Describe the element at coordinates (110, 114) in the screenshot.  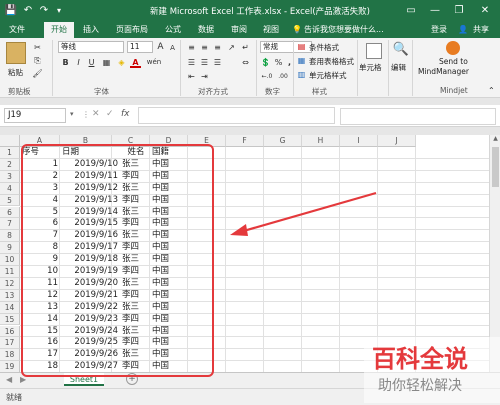
I see `enter-icon: ✓` at that location.